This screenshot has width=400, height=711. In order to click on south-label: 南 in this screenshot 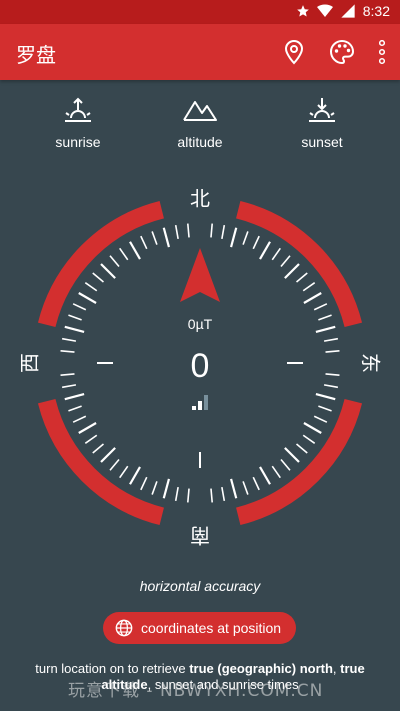, I will do `click(200, 536)`.